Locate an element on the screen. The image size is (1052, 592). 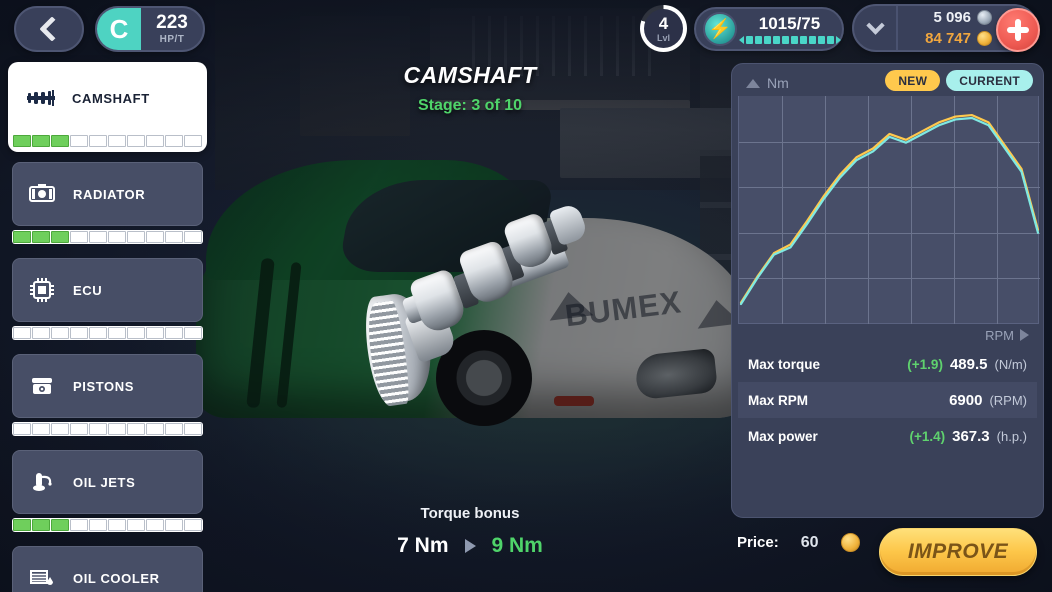
energy-indicator: ⚡ 1015/75 is located at coordinates (769, 29).